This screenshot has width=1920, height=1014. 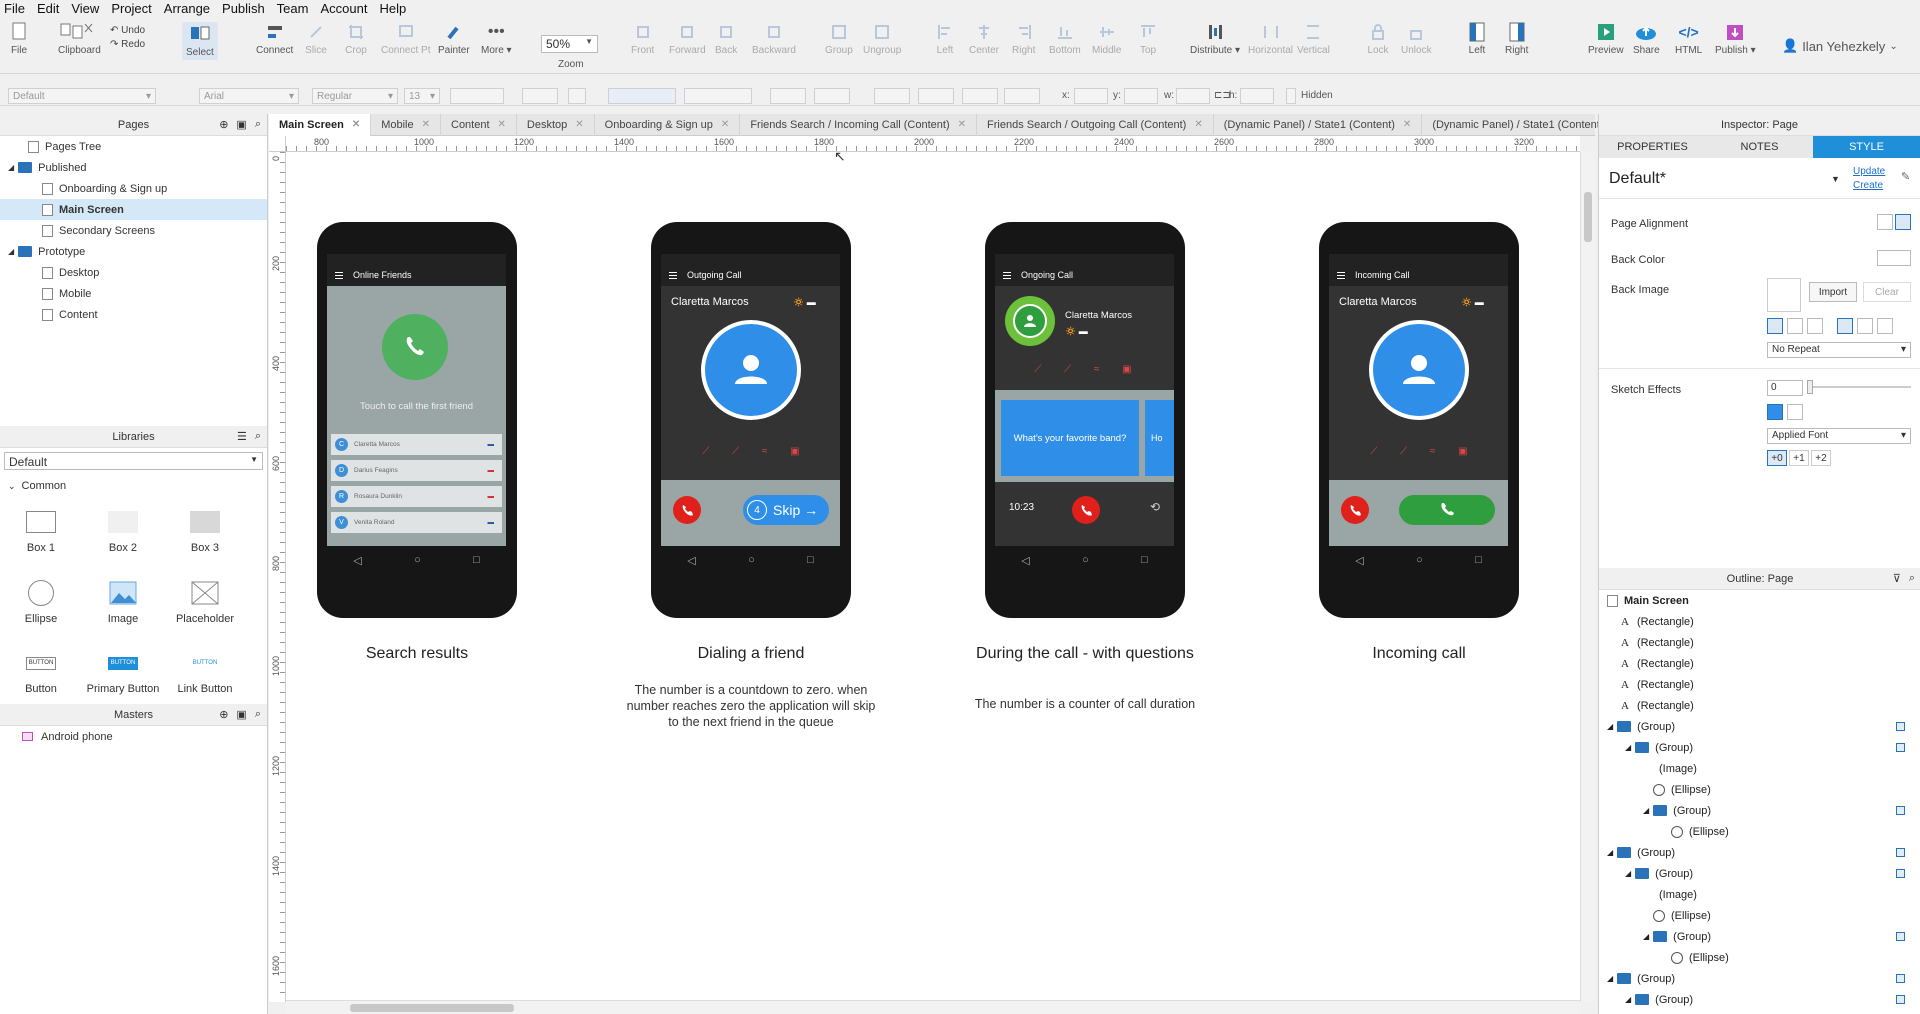 What do you see at coordinates (127, 45) in the screenshot?
I see `redo-button: ↷ Redo` at bounding box center [127, 45].